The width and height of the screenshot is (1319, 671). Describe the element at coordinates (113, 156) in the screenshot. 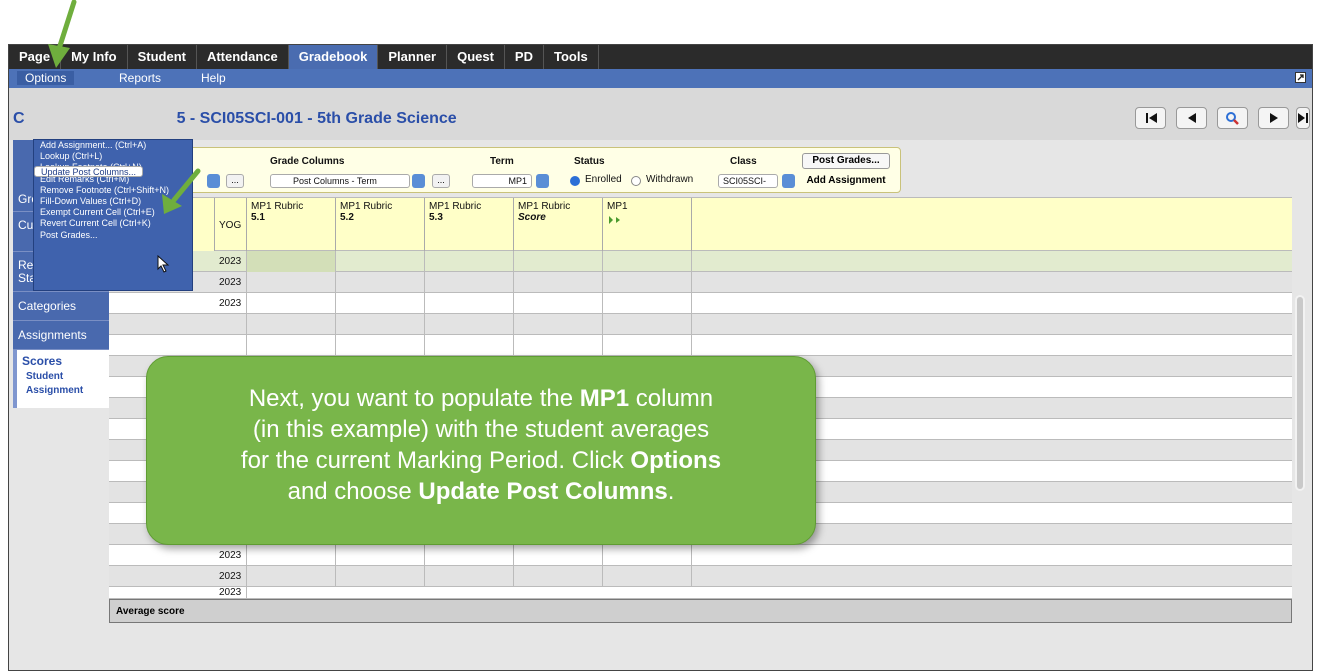

I see `menu-item-lookup: Lookup (Ctrl+L)` at that location.